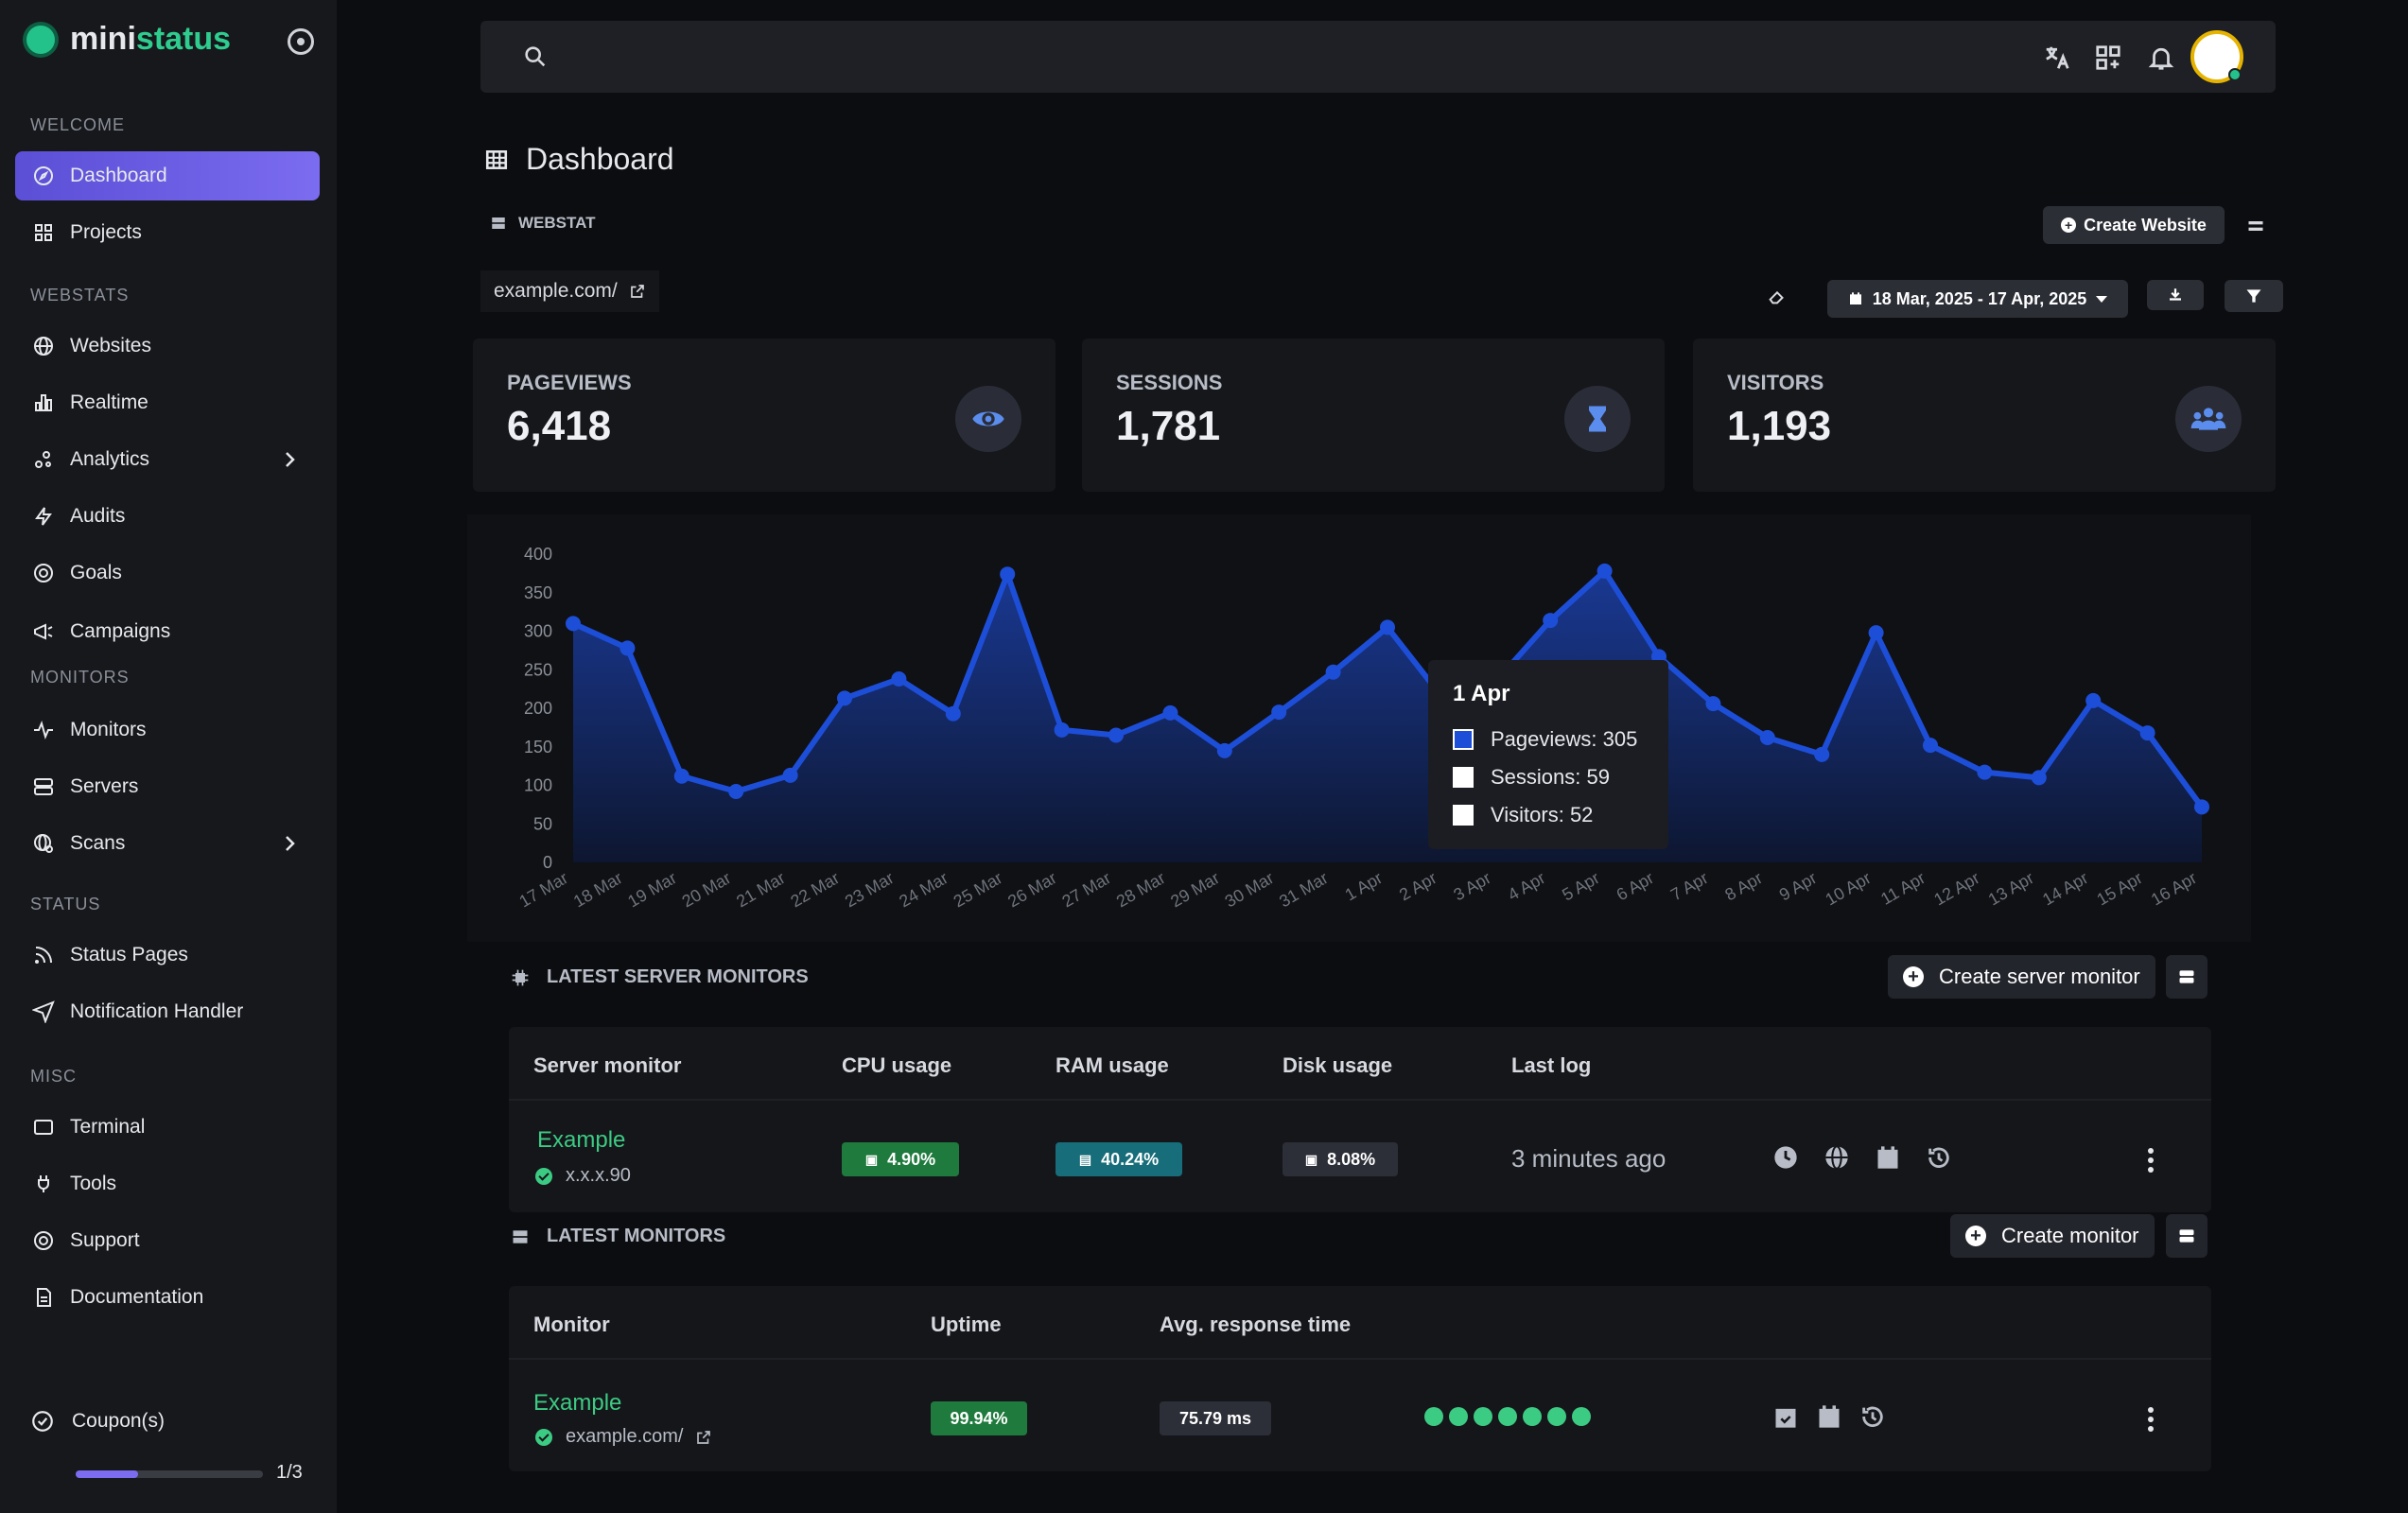  I want to click on sidebar-item-analytics: Analytics, so click(167, 460).